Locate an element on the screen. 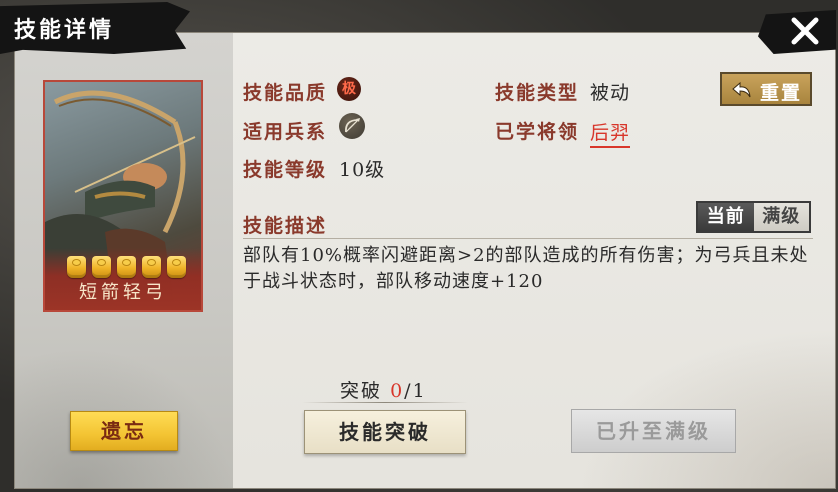 Image resolution: width=838 pixels, height=492 pixels. level-toggle: 当前 满级 is located at coordinates (753, 217).